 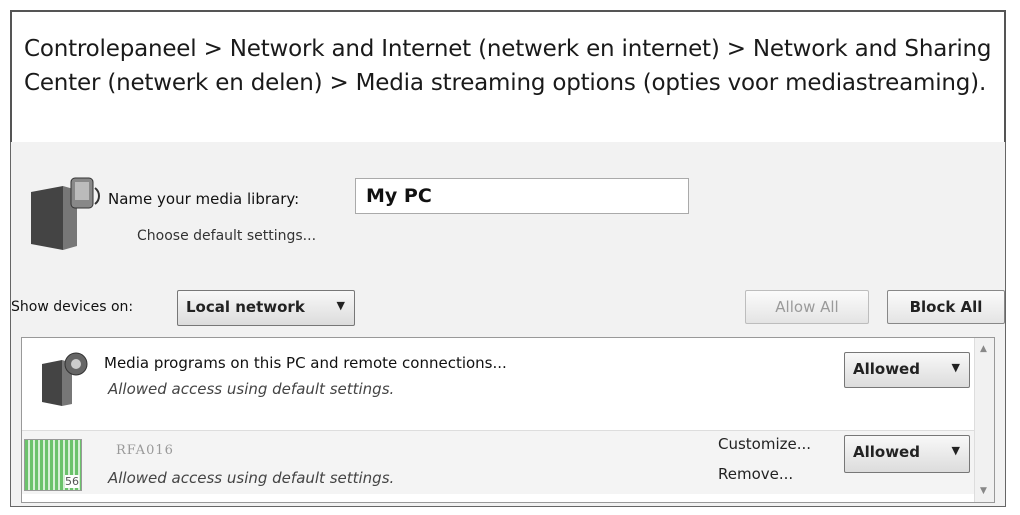 I want to click on library-name-label: Name your media library:, so click(x=204, y=199).